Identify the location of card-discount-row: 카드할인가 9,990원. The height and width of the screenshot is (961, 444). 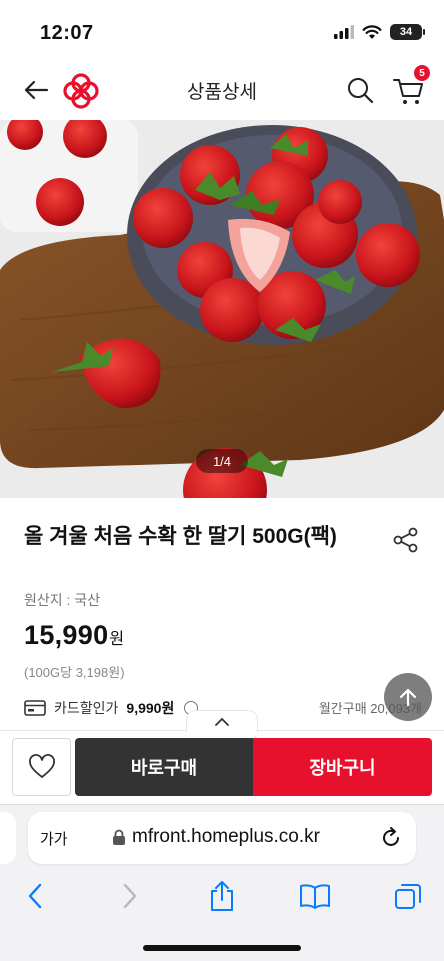
(111, 708).